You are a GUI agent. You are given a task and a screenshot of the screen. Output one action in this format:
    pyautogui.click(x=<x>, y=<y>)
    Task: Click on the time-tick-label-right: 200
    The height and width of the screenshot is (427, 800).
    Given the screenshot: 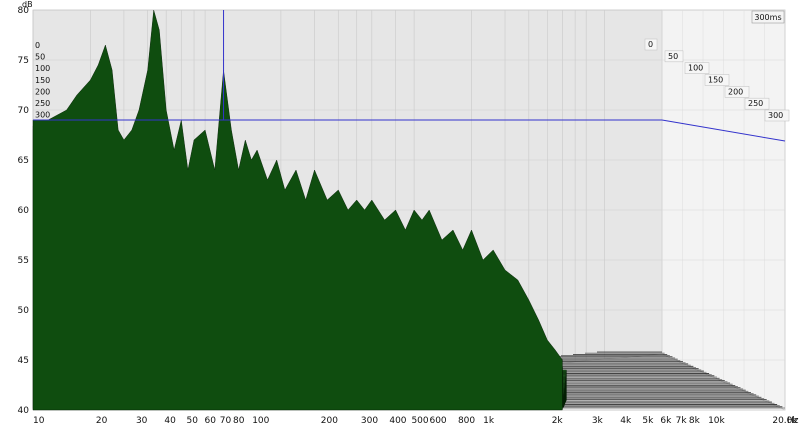 What is the action you would take?
    pyautogui.click(x=735, y=91)
    